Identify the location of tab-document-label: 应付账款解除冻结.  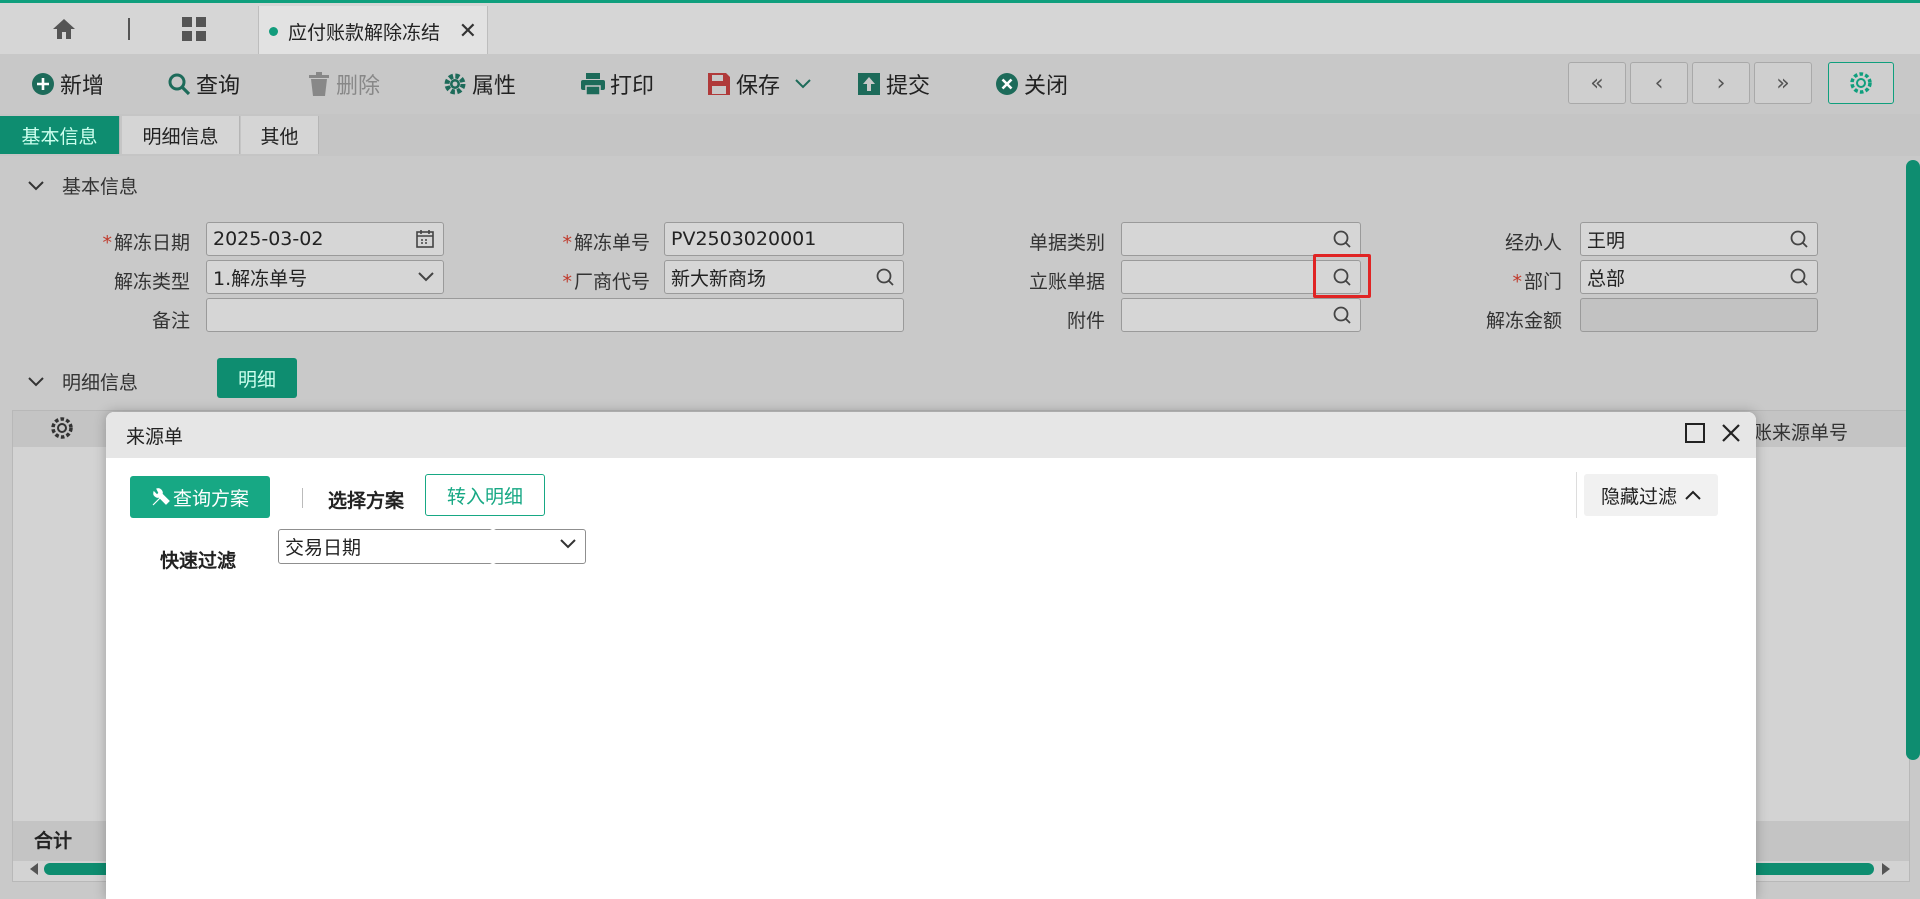
(364, 33).